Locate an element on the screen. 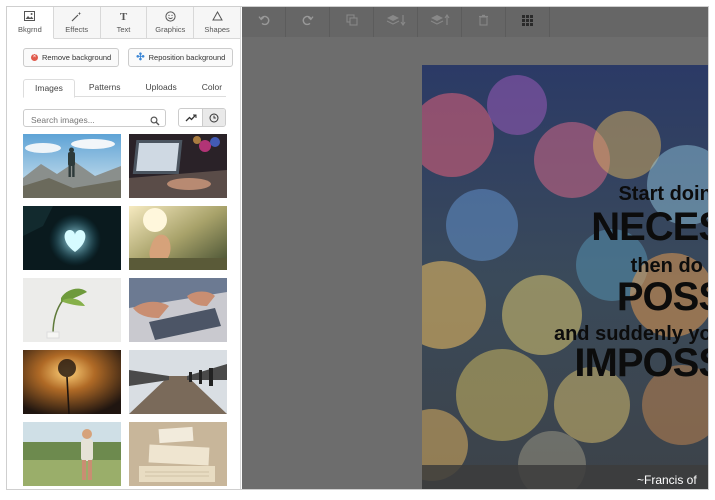  layer-up-icon is located at coordinates (440, 22).